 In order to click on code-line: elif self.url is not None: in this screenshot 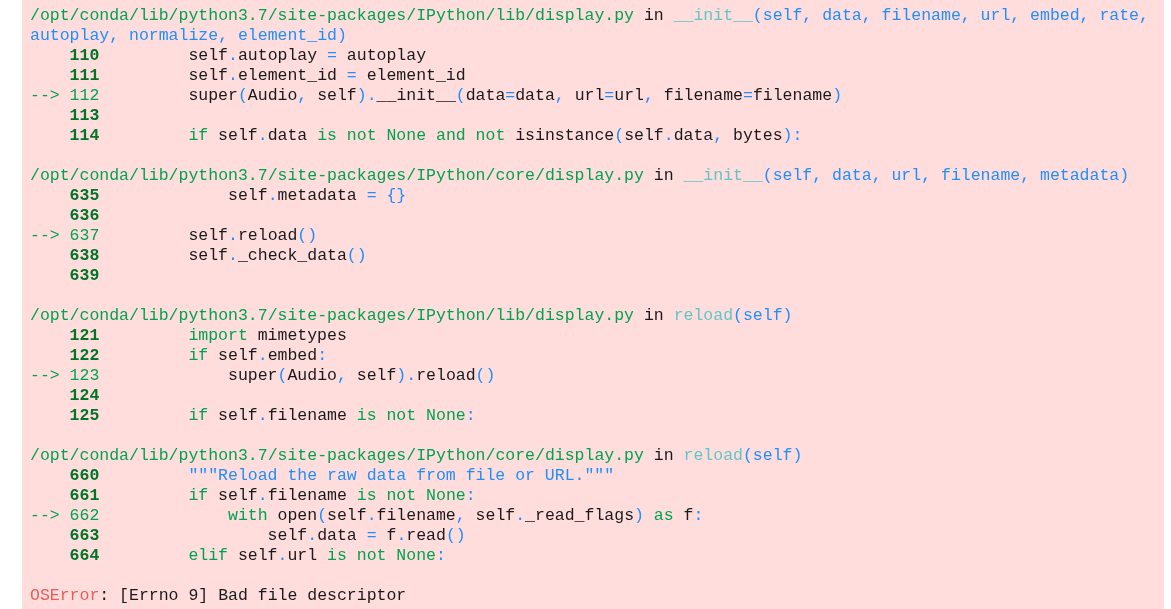, I will do `click(316, 556)`.